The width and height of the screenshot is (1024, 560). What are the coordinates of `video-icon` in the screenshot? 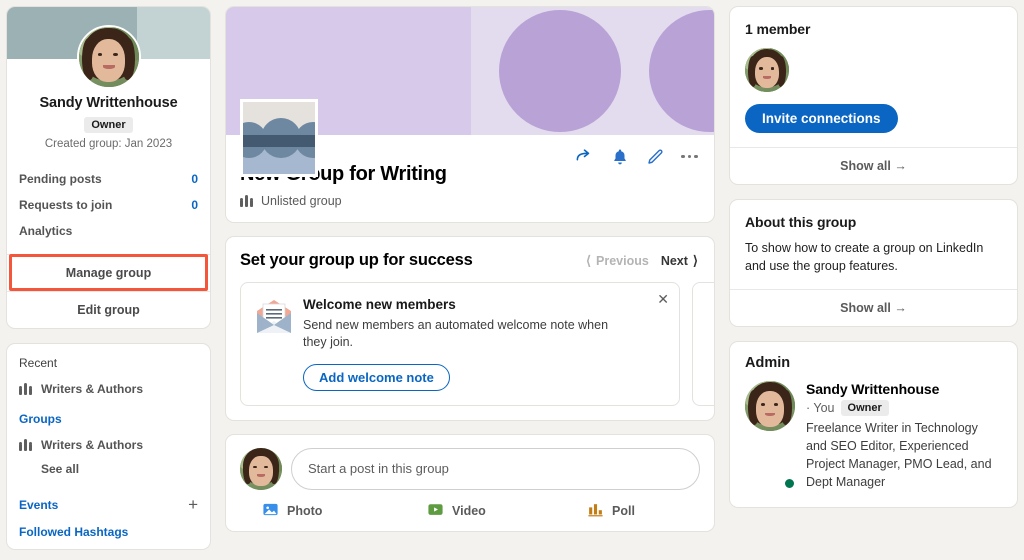 It's located at (435, 511).